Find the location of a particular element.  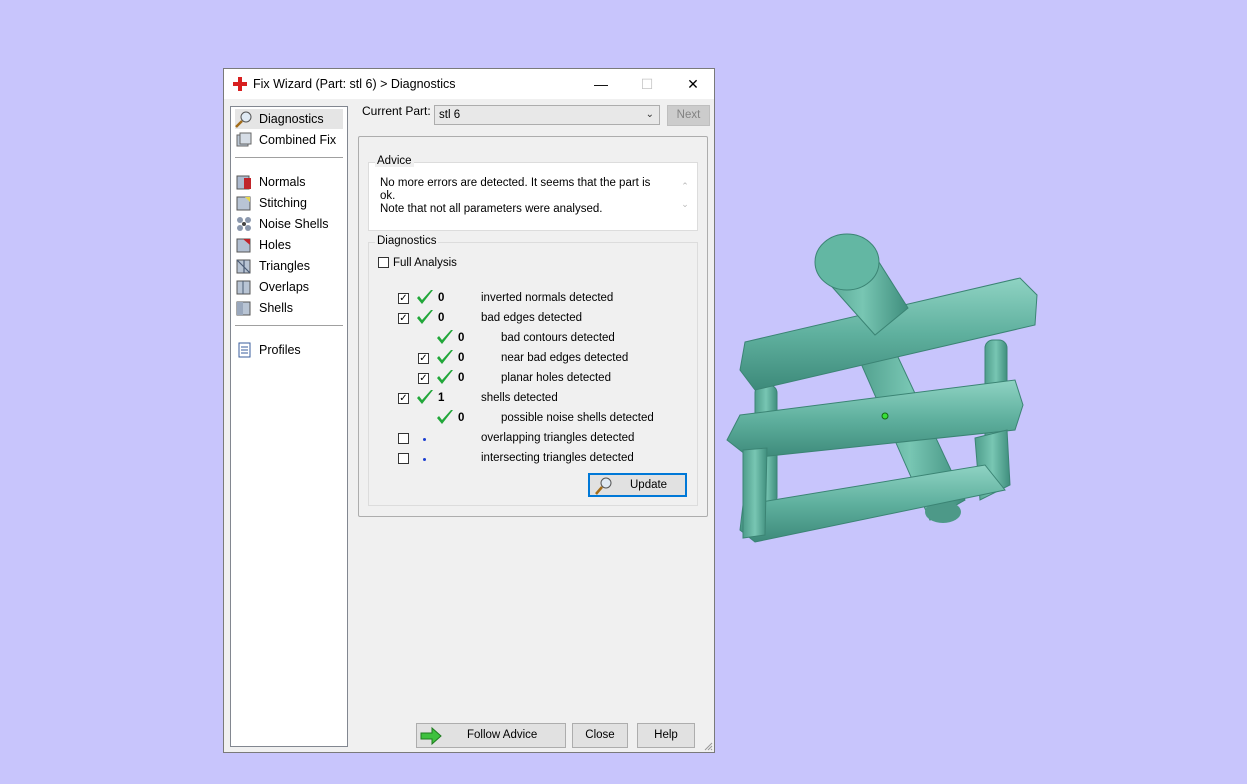

normals-icon is located at coordinates (243, 182).